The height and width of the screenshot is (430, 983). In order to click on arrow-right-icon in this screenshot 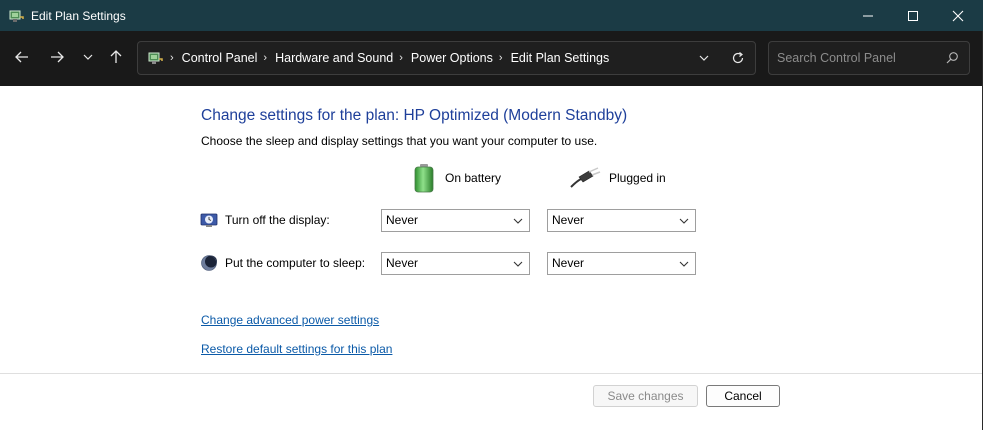, I will do `click(57, 57)`.